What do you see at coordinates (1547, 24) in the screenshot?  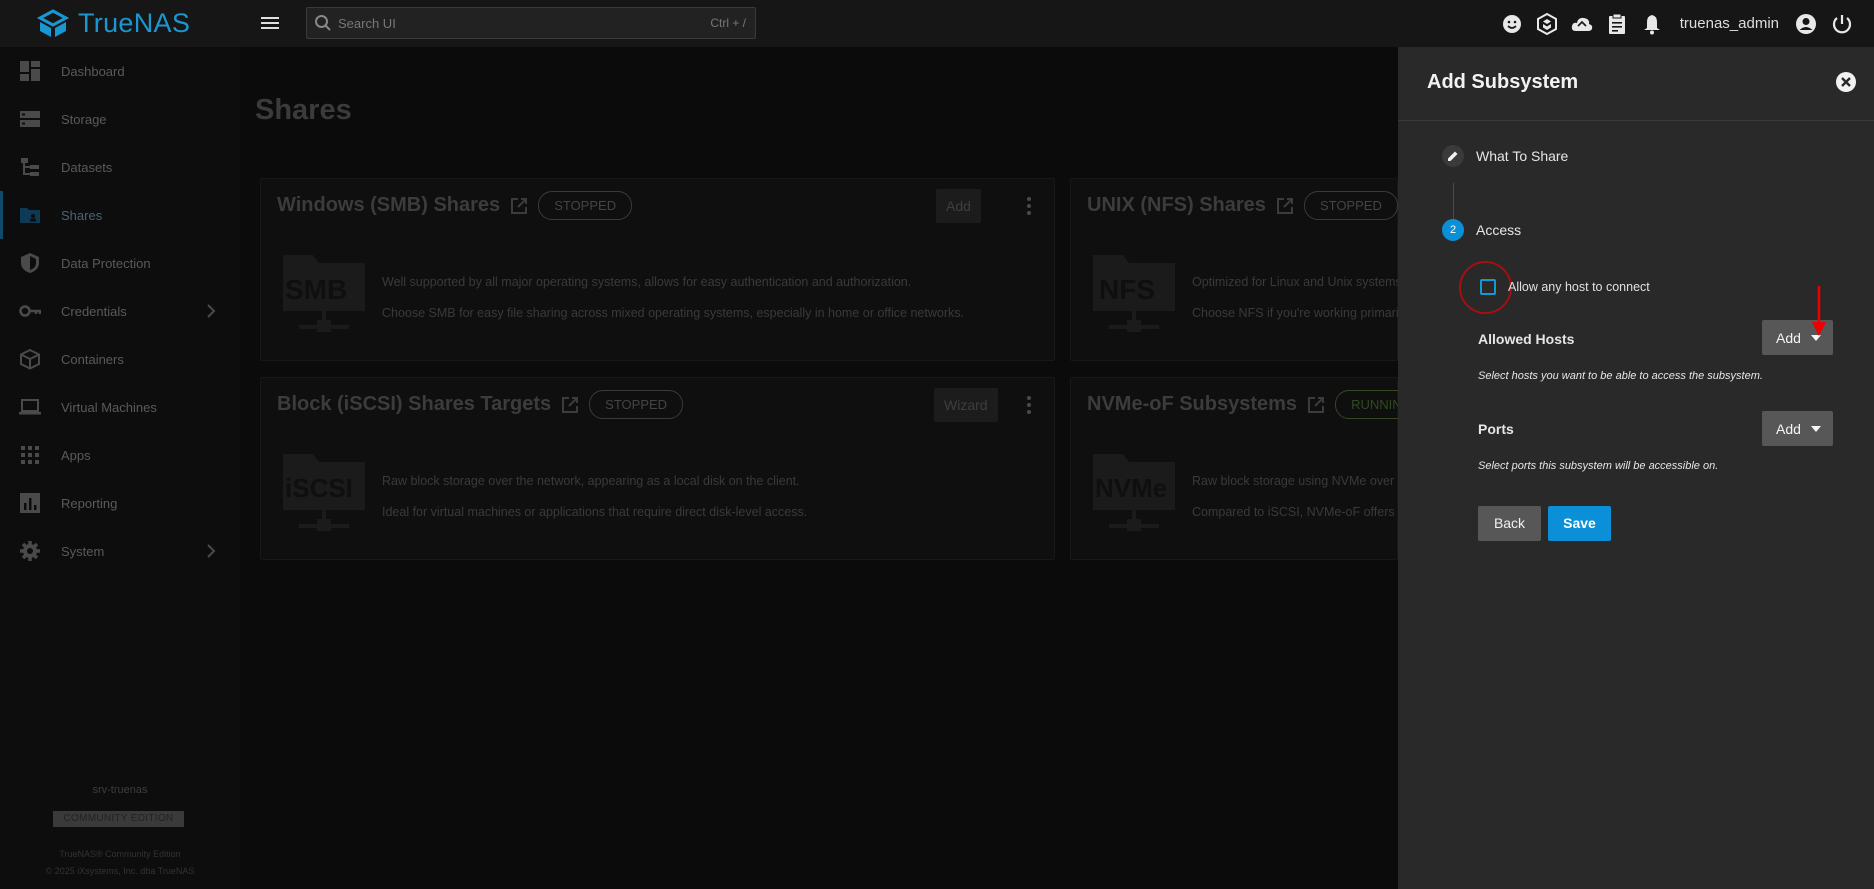 I see `truecommand-icon` at bounding box center [1547, 24].